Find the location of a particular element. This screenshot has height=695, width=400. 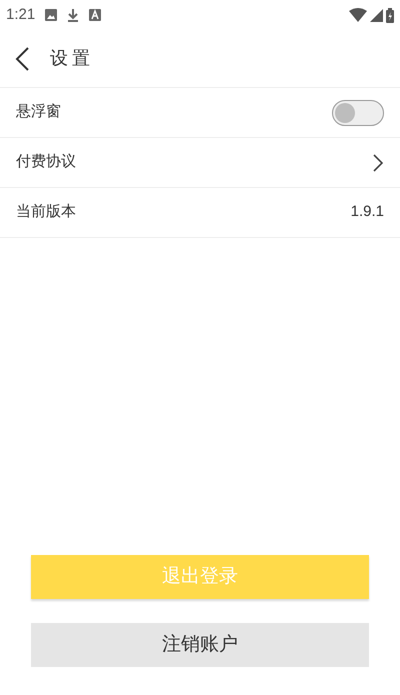

app-icon is located at coordinates (95, 15).